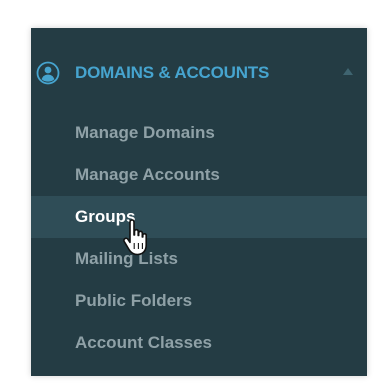  What do you see at coordinates (199, 175) in the screenshot?
I see `sidebar-item-manage-accounts: Manage Accounts` at bounding box center [199, 175].